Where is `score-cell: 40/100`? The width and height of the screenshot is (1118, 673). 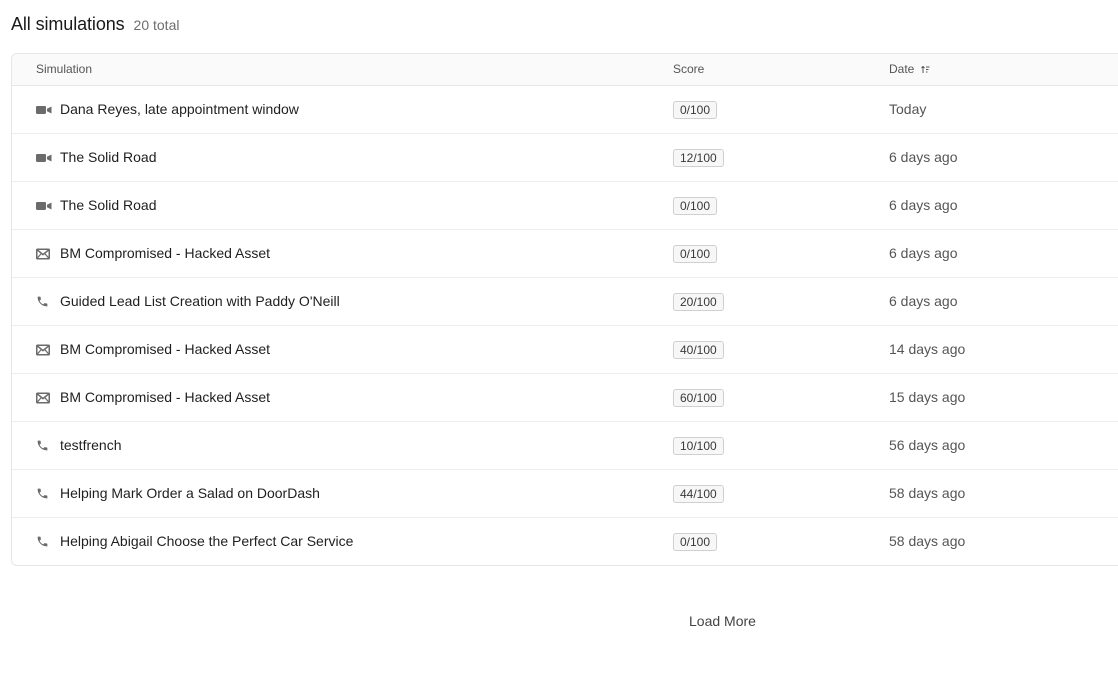 score-cell: 40/100 is located at coordinates (698, 350).